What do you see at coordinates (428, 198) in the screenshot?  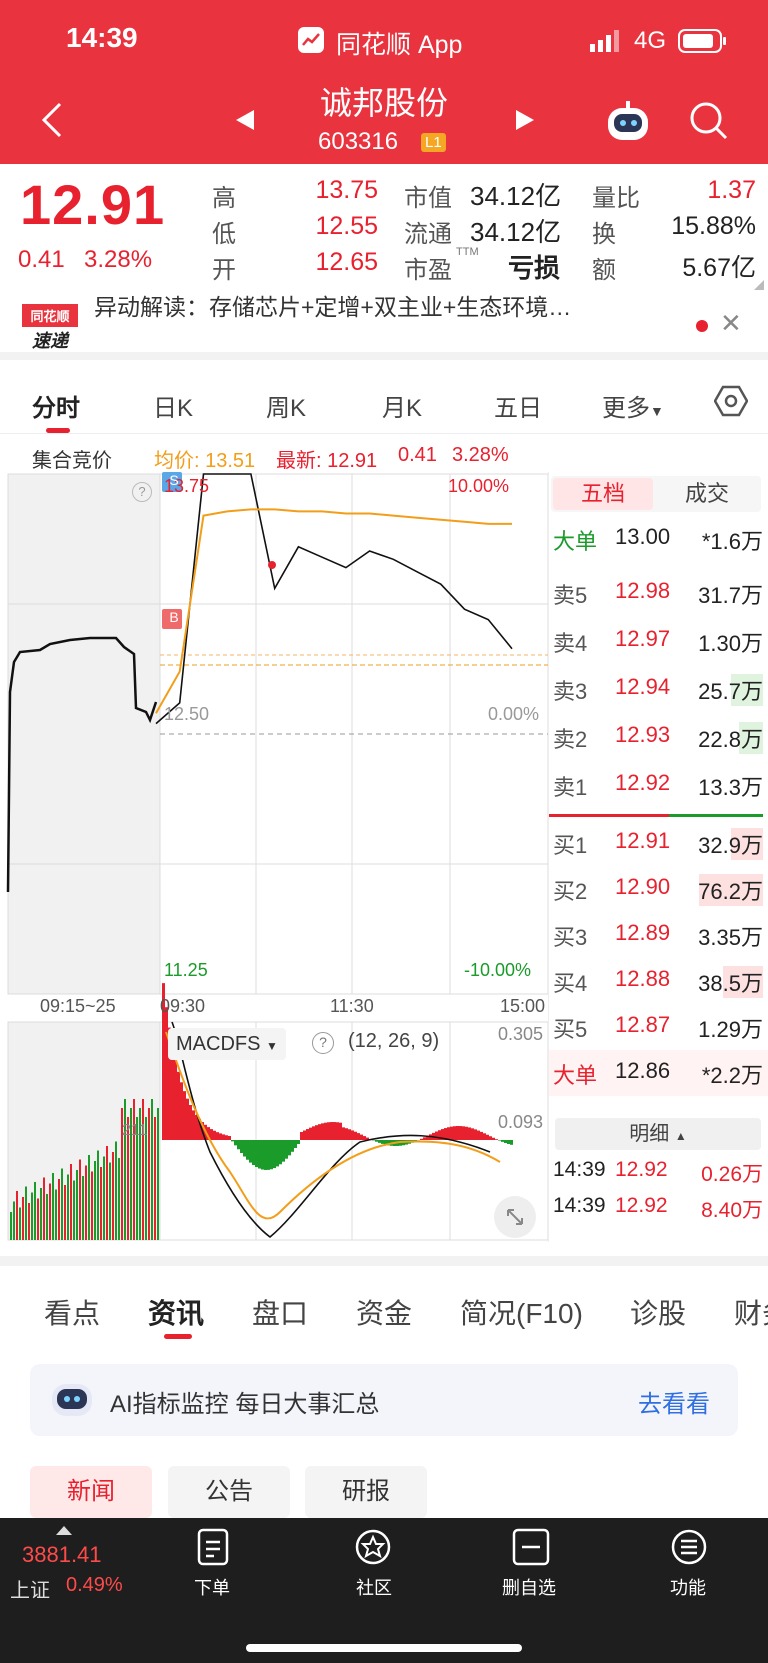 I see `mcap-label: 市值` at bounding box center [428, 198].